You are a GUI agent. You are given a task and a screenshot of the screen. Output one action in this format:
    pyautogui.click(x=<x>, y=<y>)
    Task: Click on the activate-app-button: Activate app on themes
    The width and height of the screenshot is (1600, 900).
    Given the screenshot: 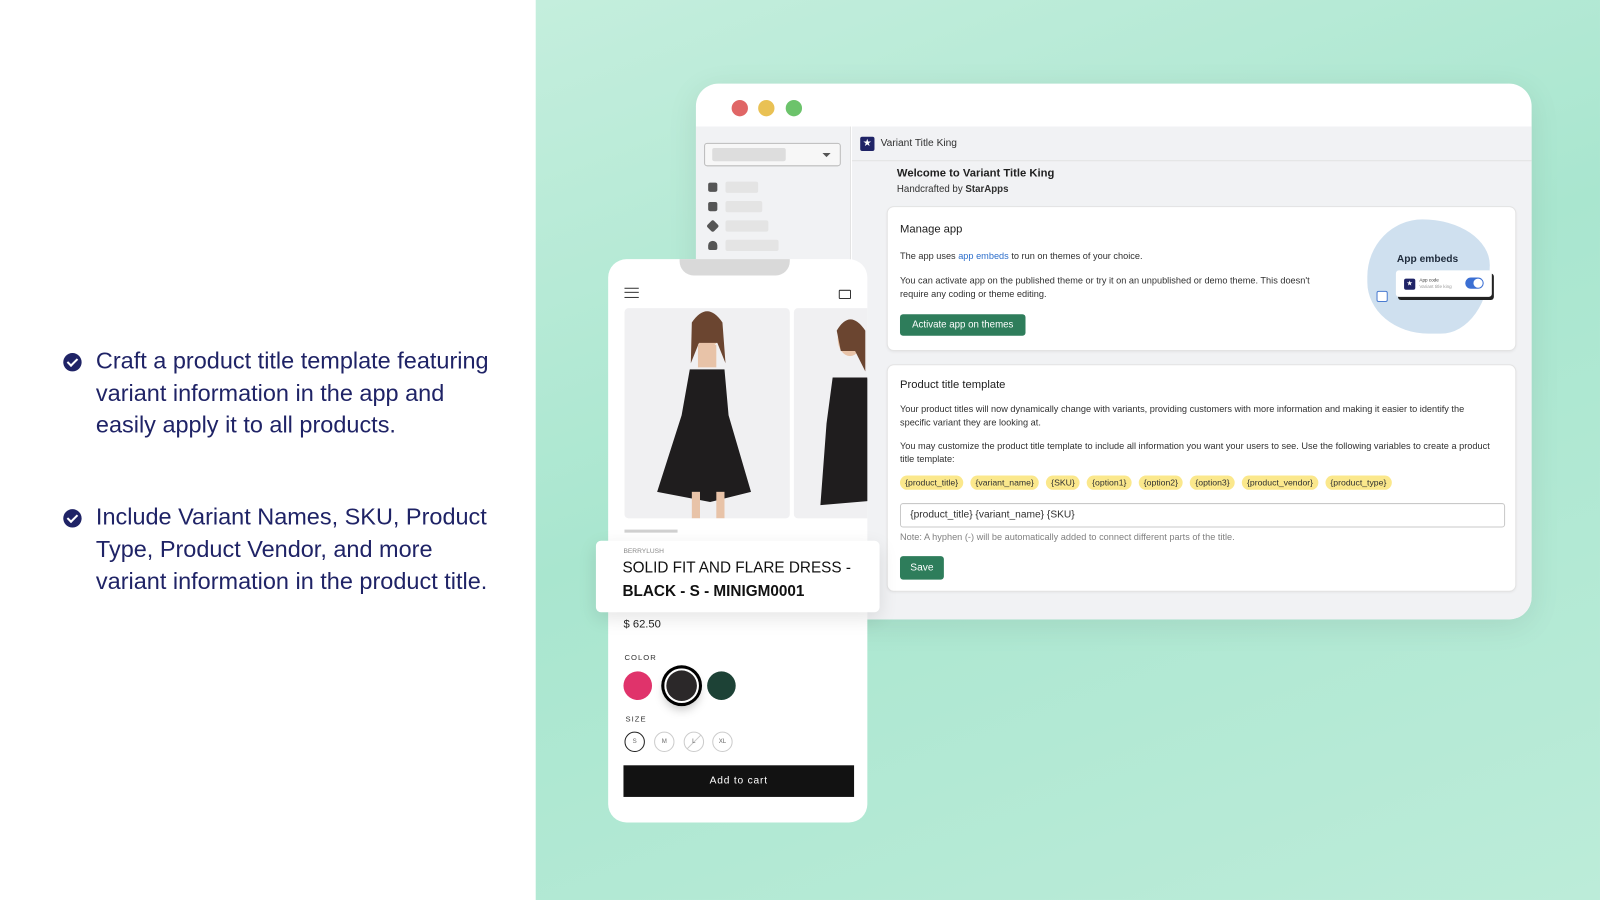 What is the action you would take?
    pyautogui.click(x=962, y=325)
    